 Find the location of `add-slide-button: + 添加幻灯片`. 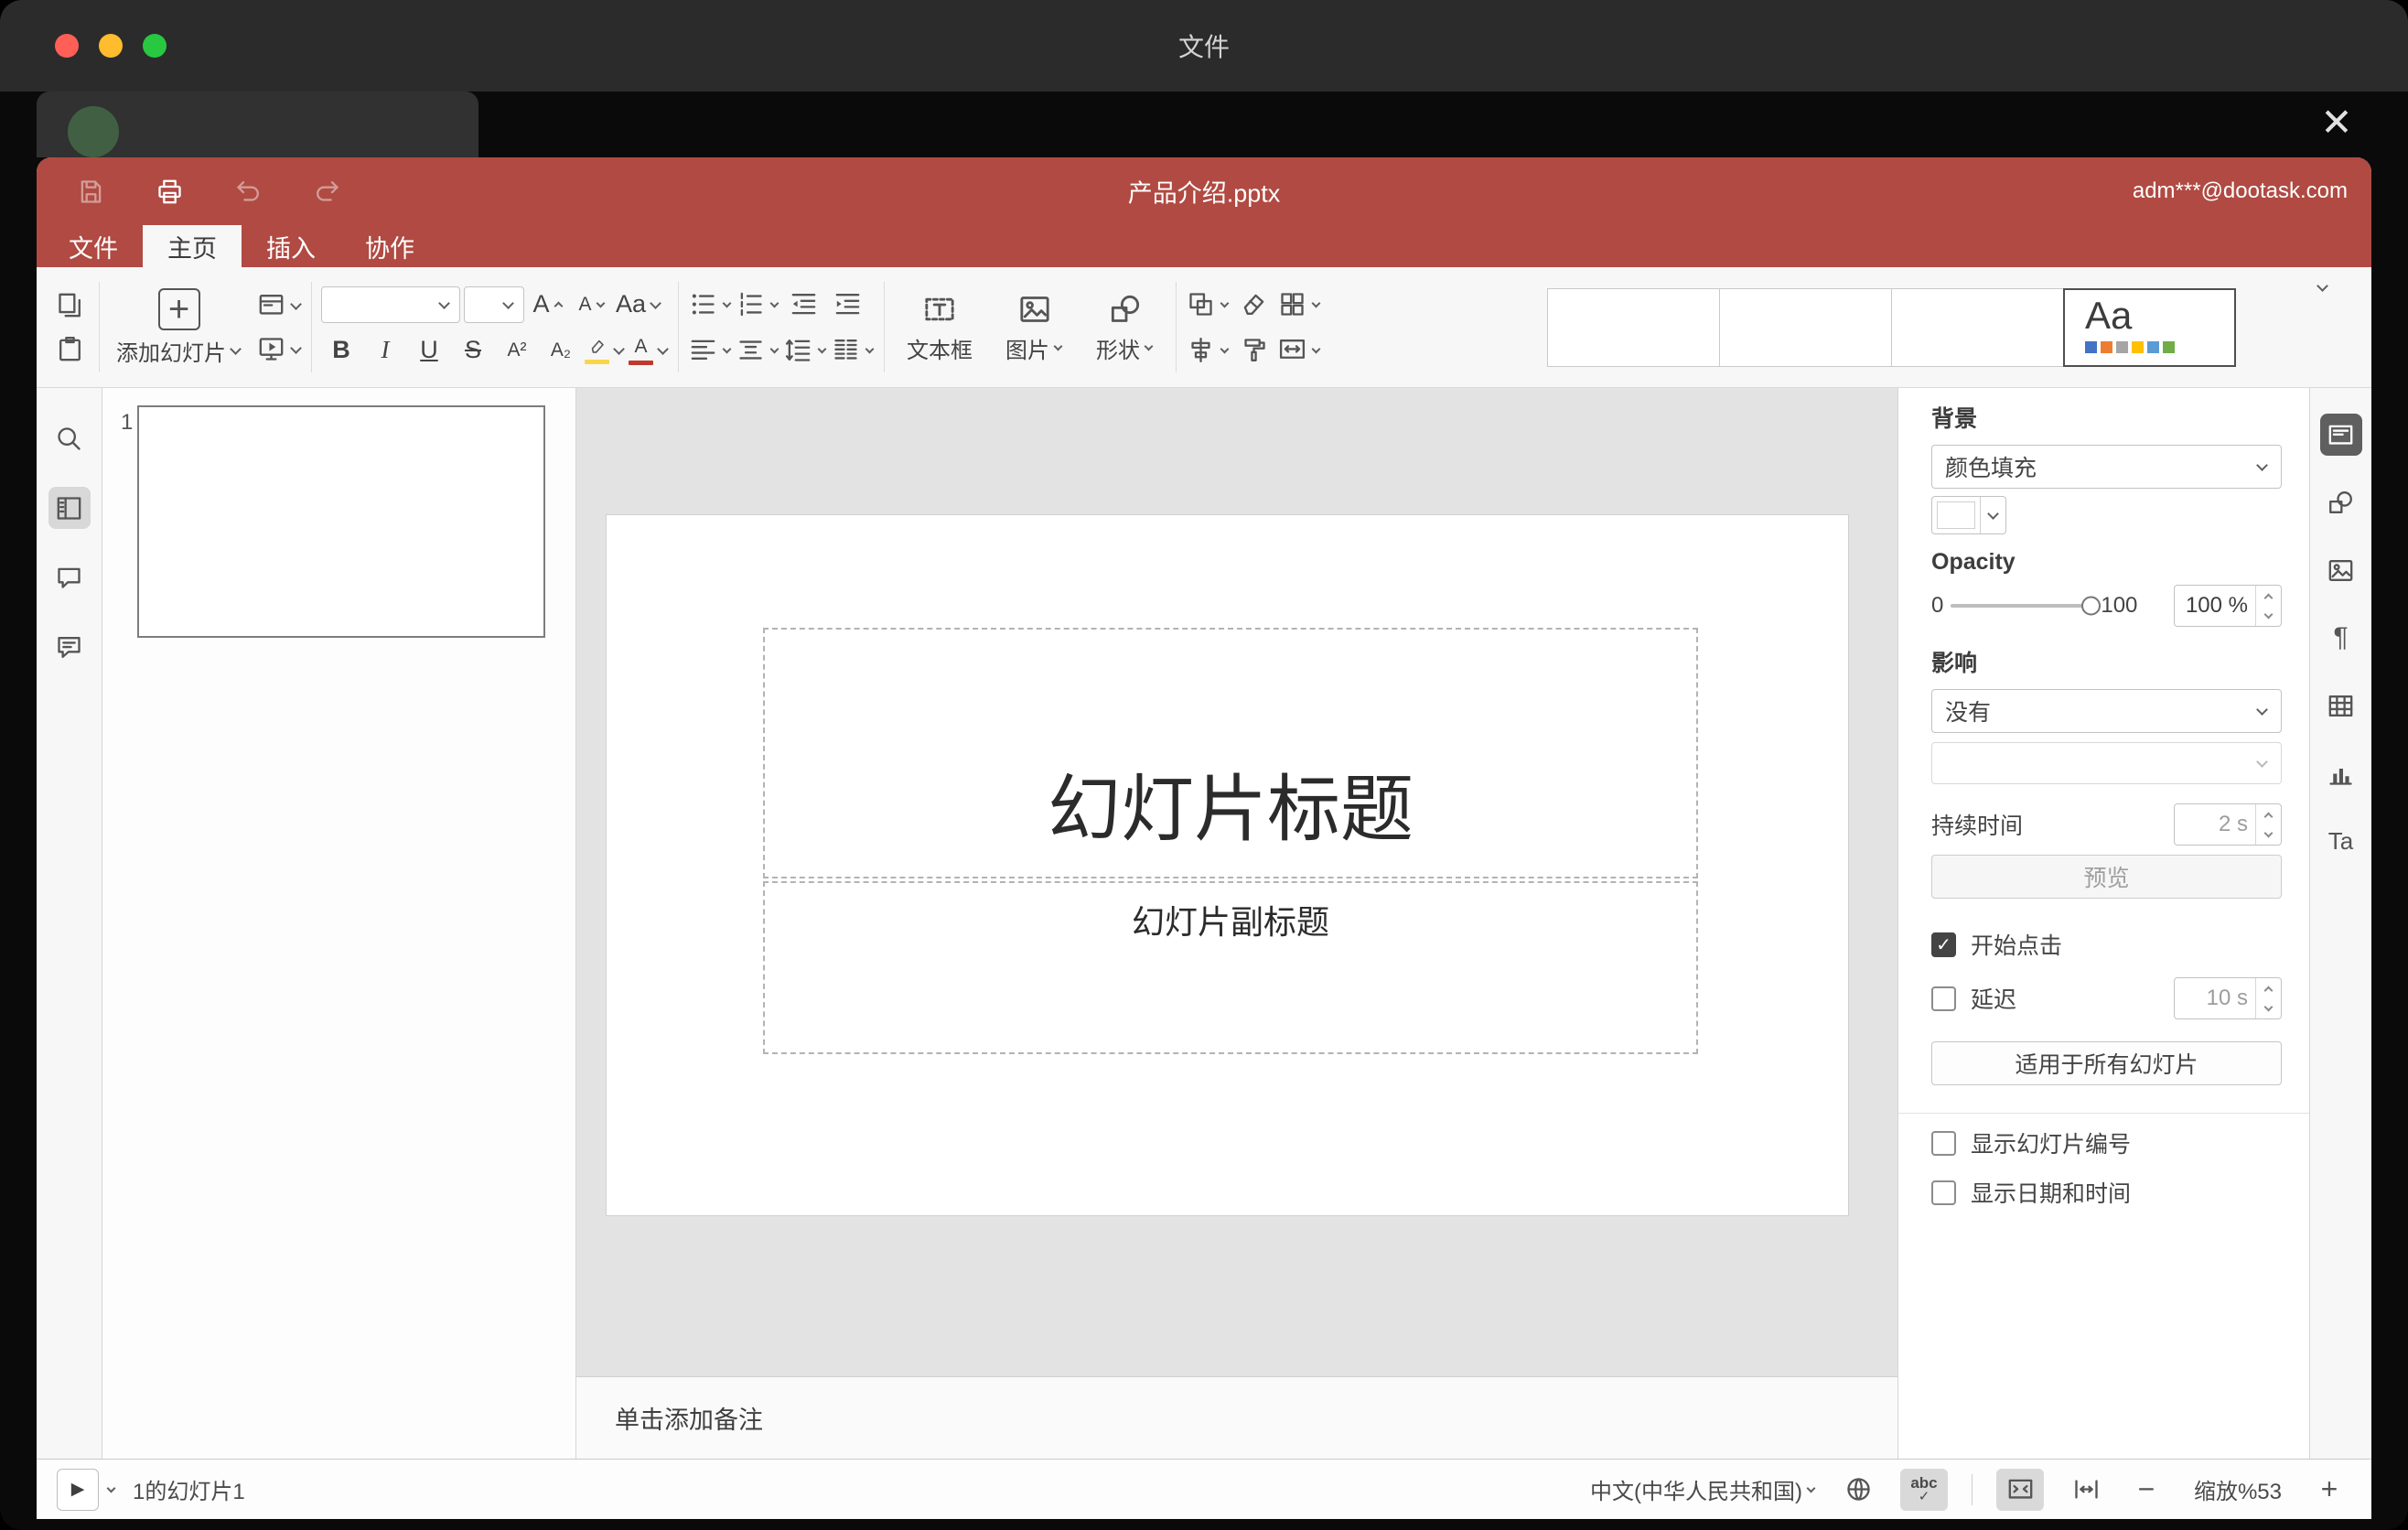

add-slide-button: + 添加幻灯片 is located at coordinates (179, 327).